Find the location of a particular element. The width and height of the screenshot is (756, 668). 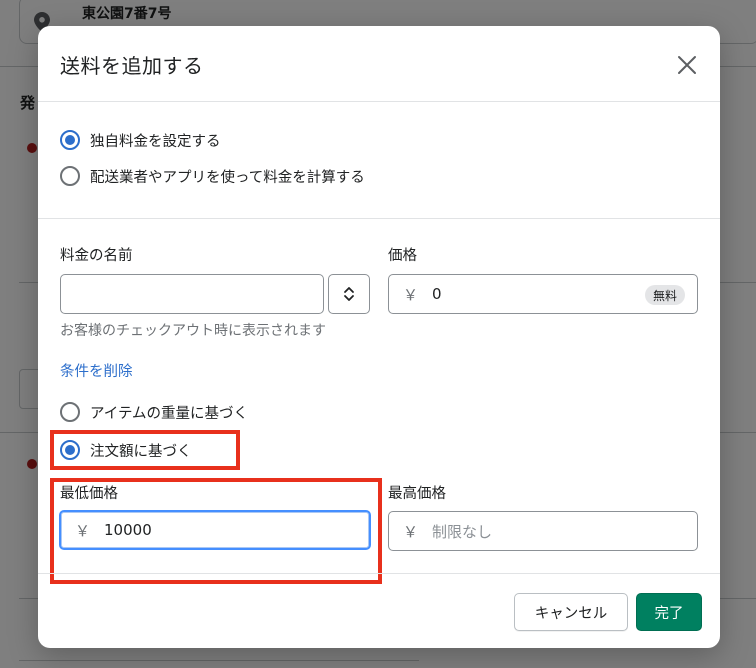

close-button is located at coordinates (687, 65).